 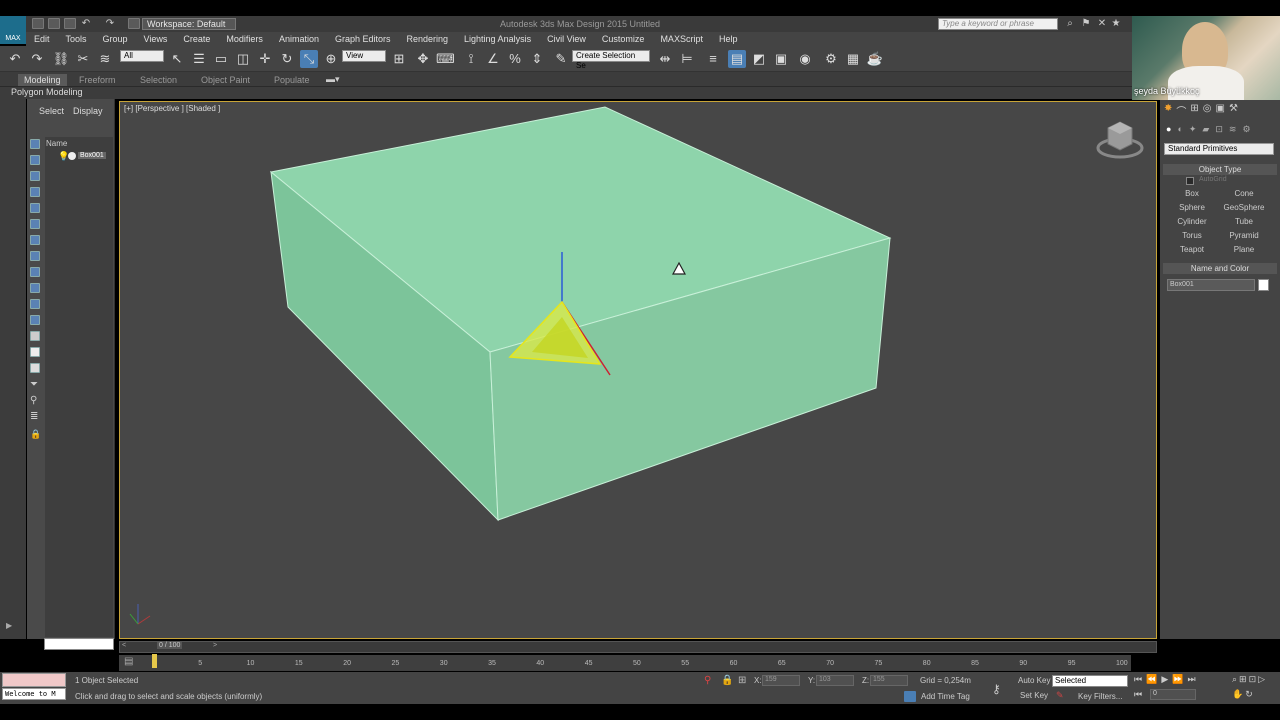 I want to click on menu-tools: Tools, so click(x=76, y=39).